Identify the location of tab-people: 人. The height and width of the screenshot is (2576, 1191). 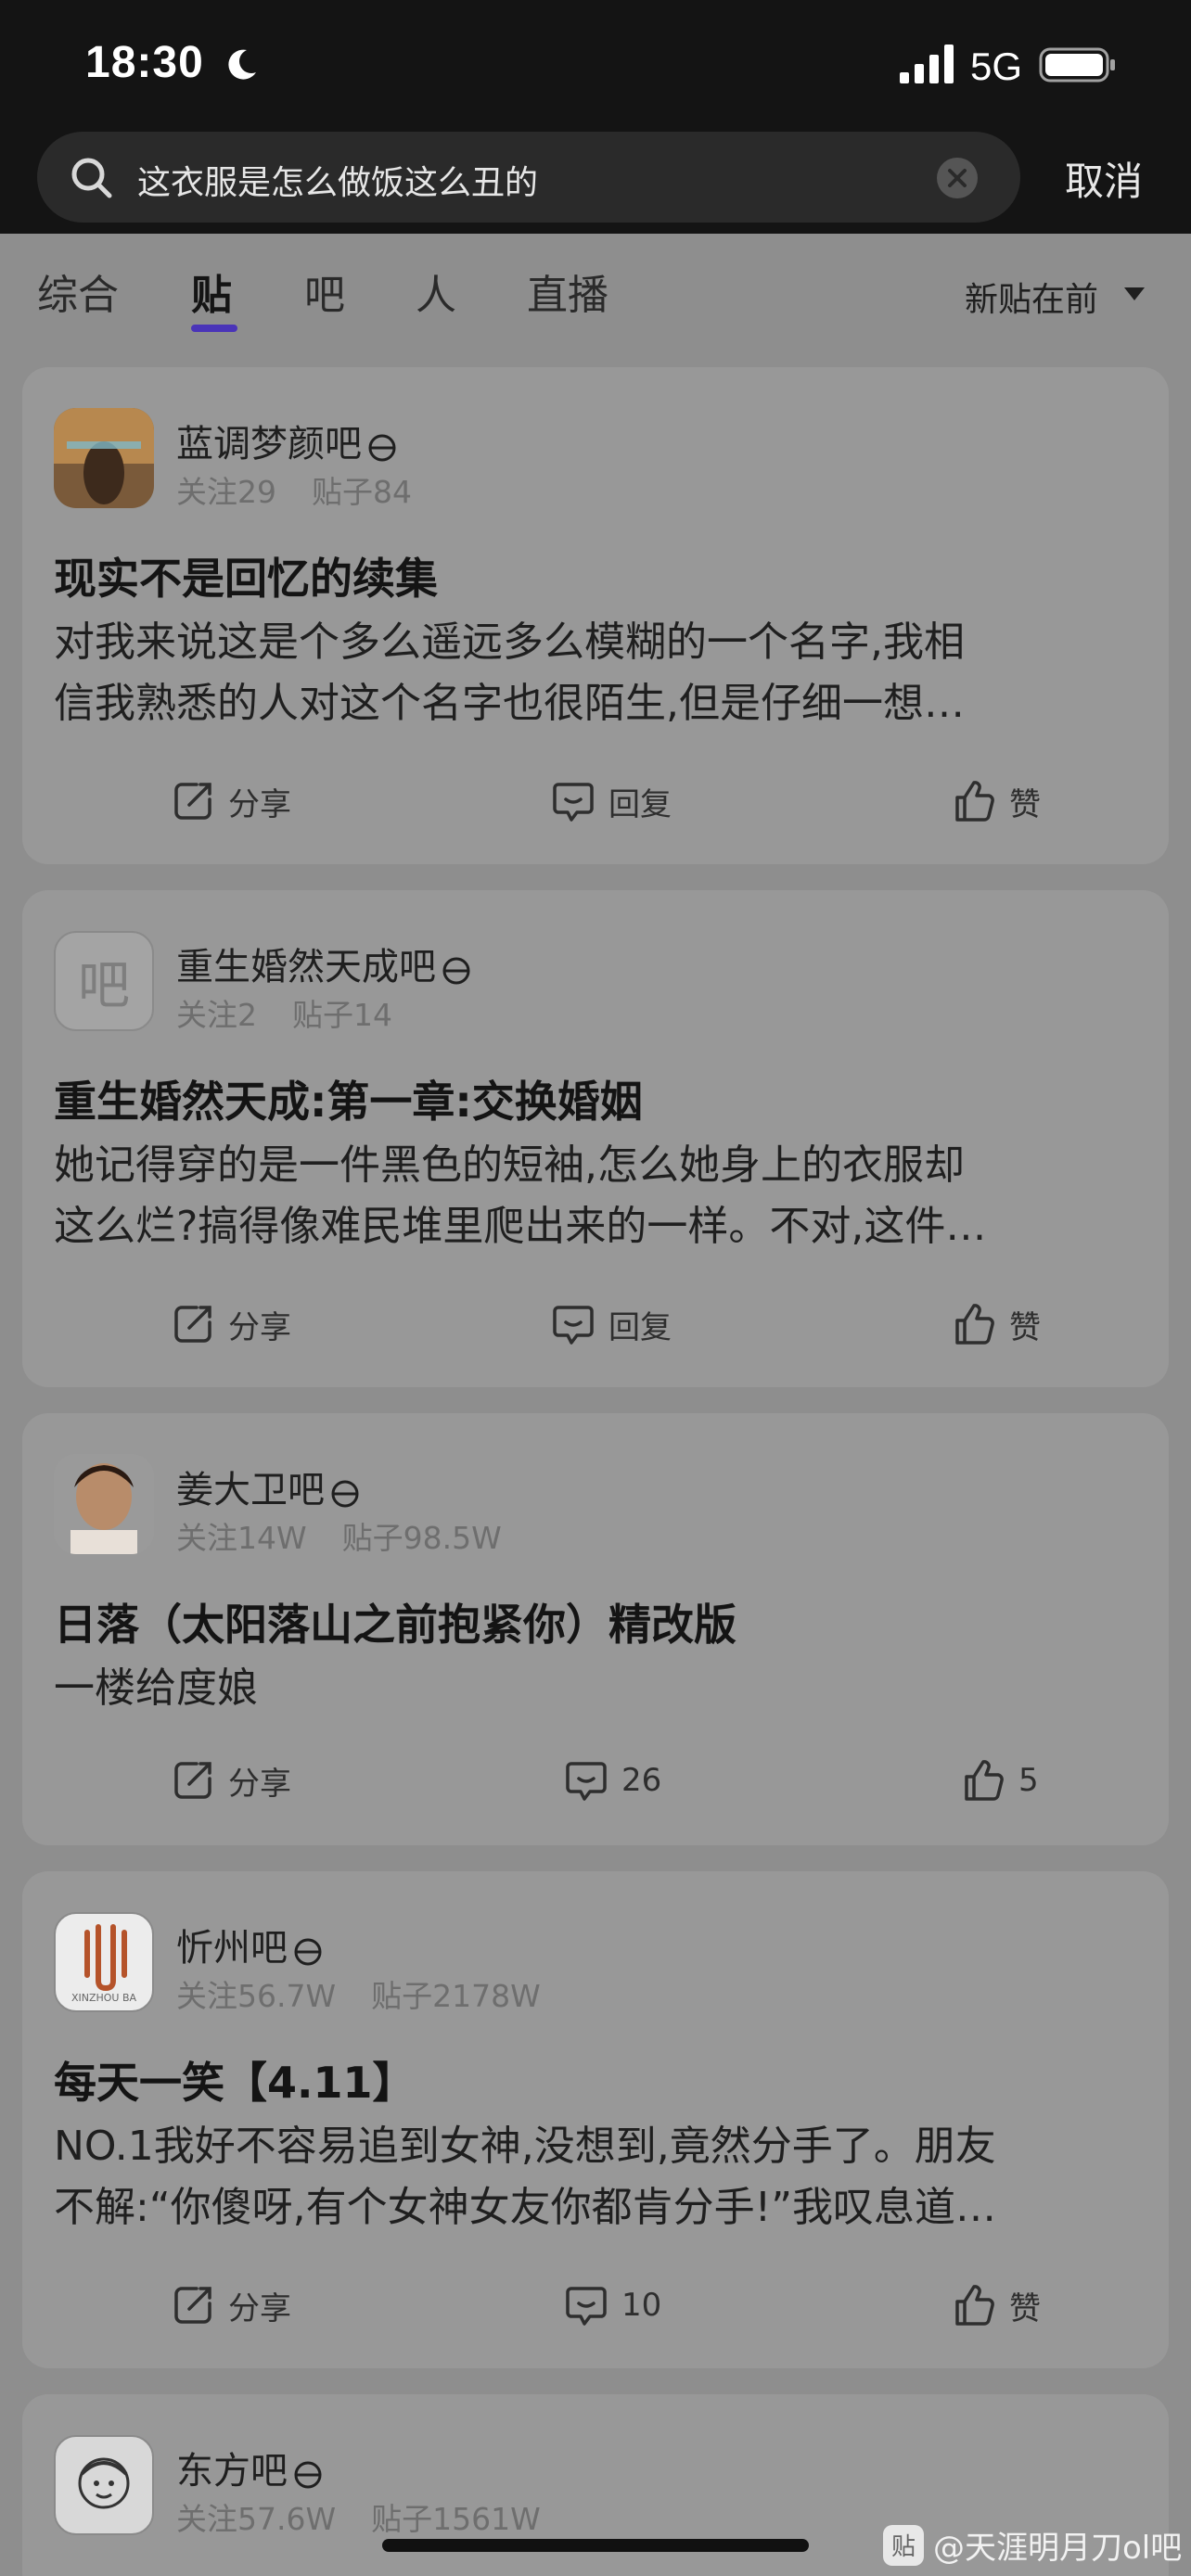
(436, 291).